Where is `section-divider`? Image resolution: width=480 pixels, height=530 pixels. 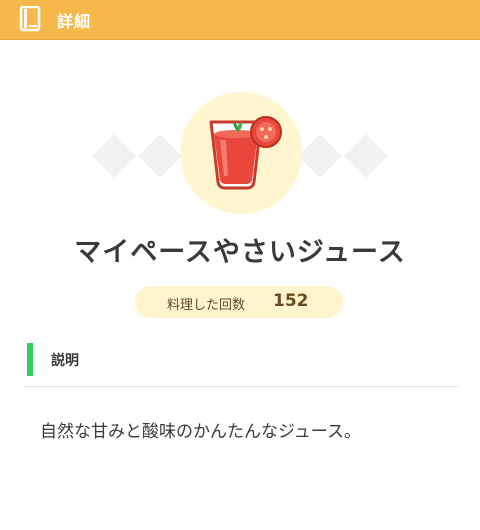
section-divider is located at coordinates (241, 386).